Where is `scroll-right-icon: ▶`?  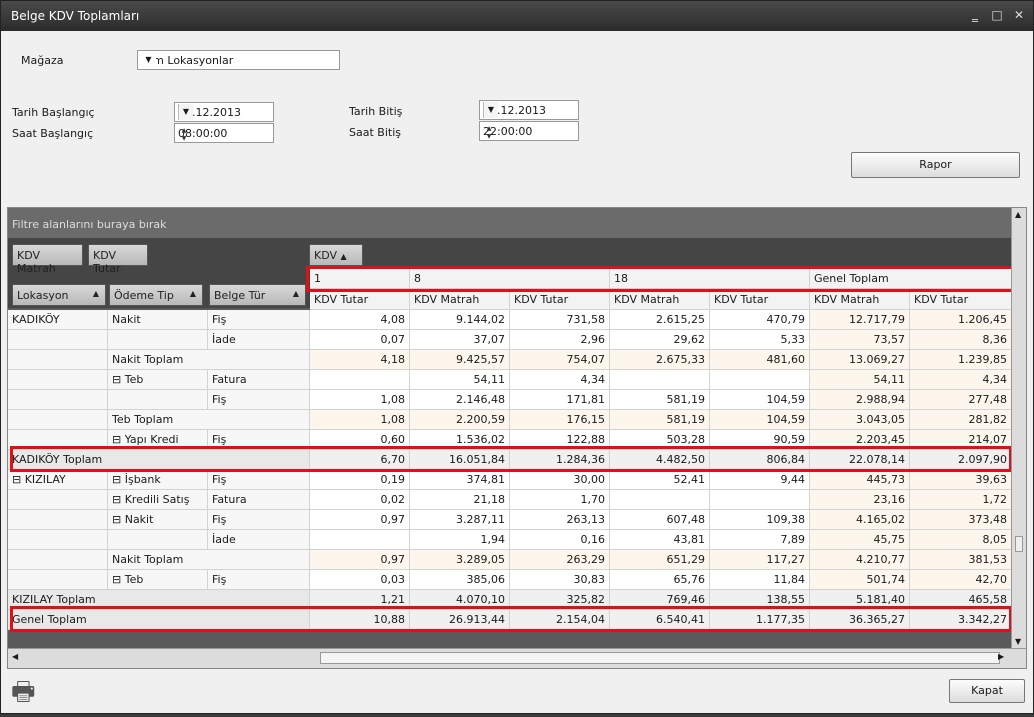 scroll-right-icon: ▶ is located at coordinates (1001, 656).